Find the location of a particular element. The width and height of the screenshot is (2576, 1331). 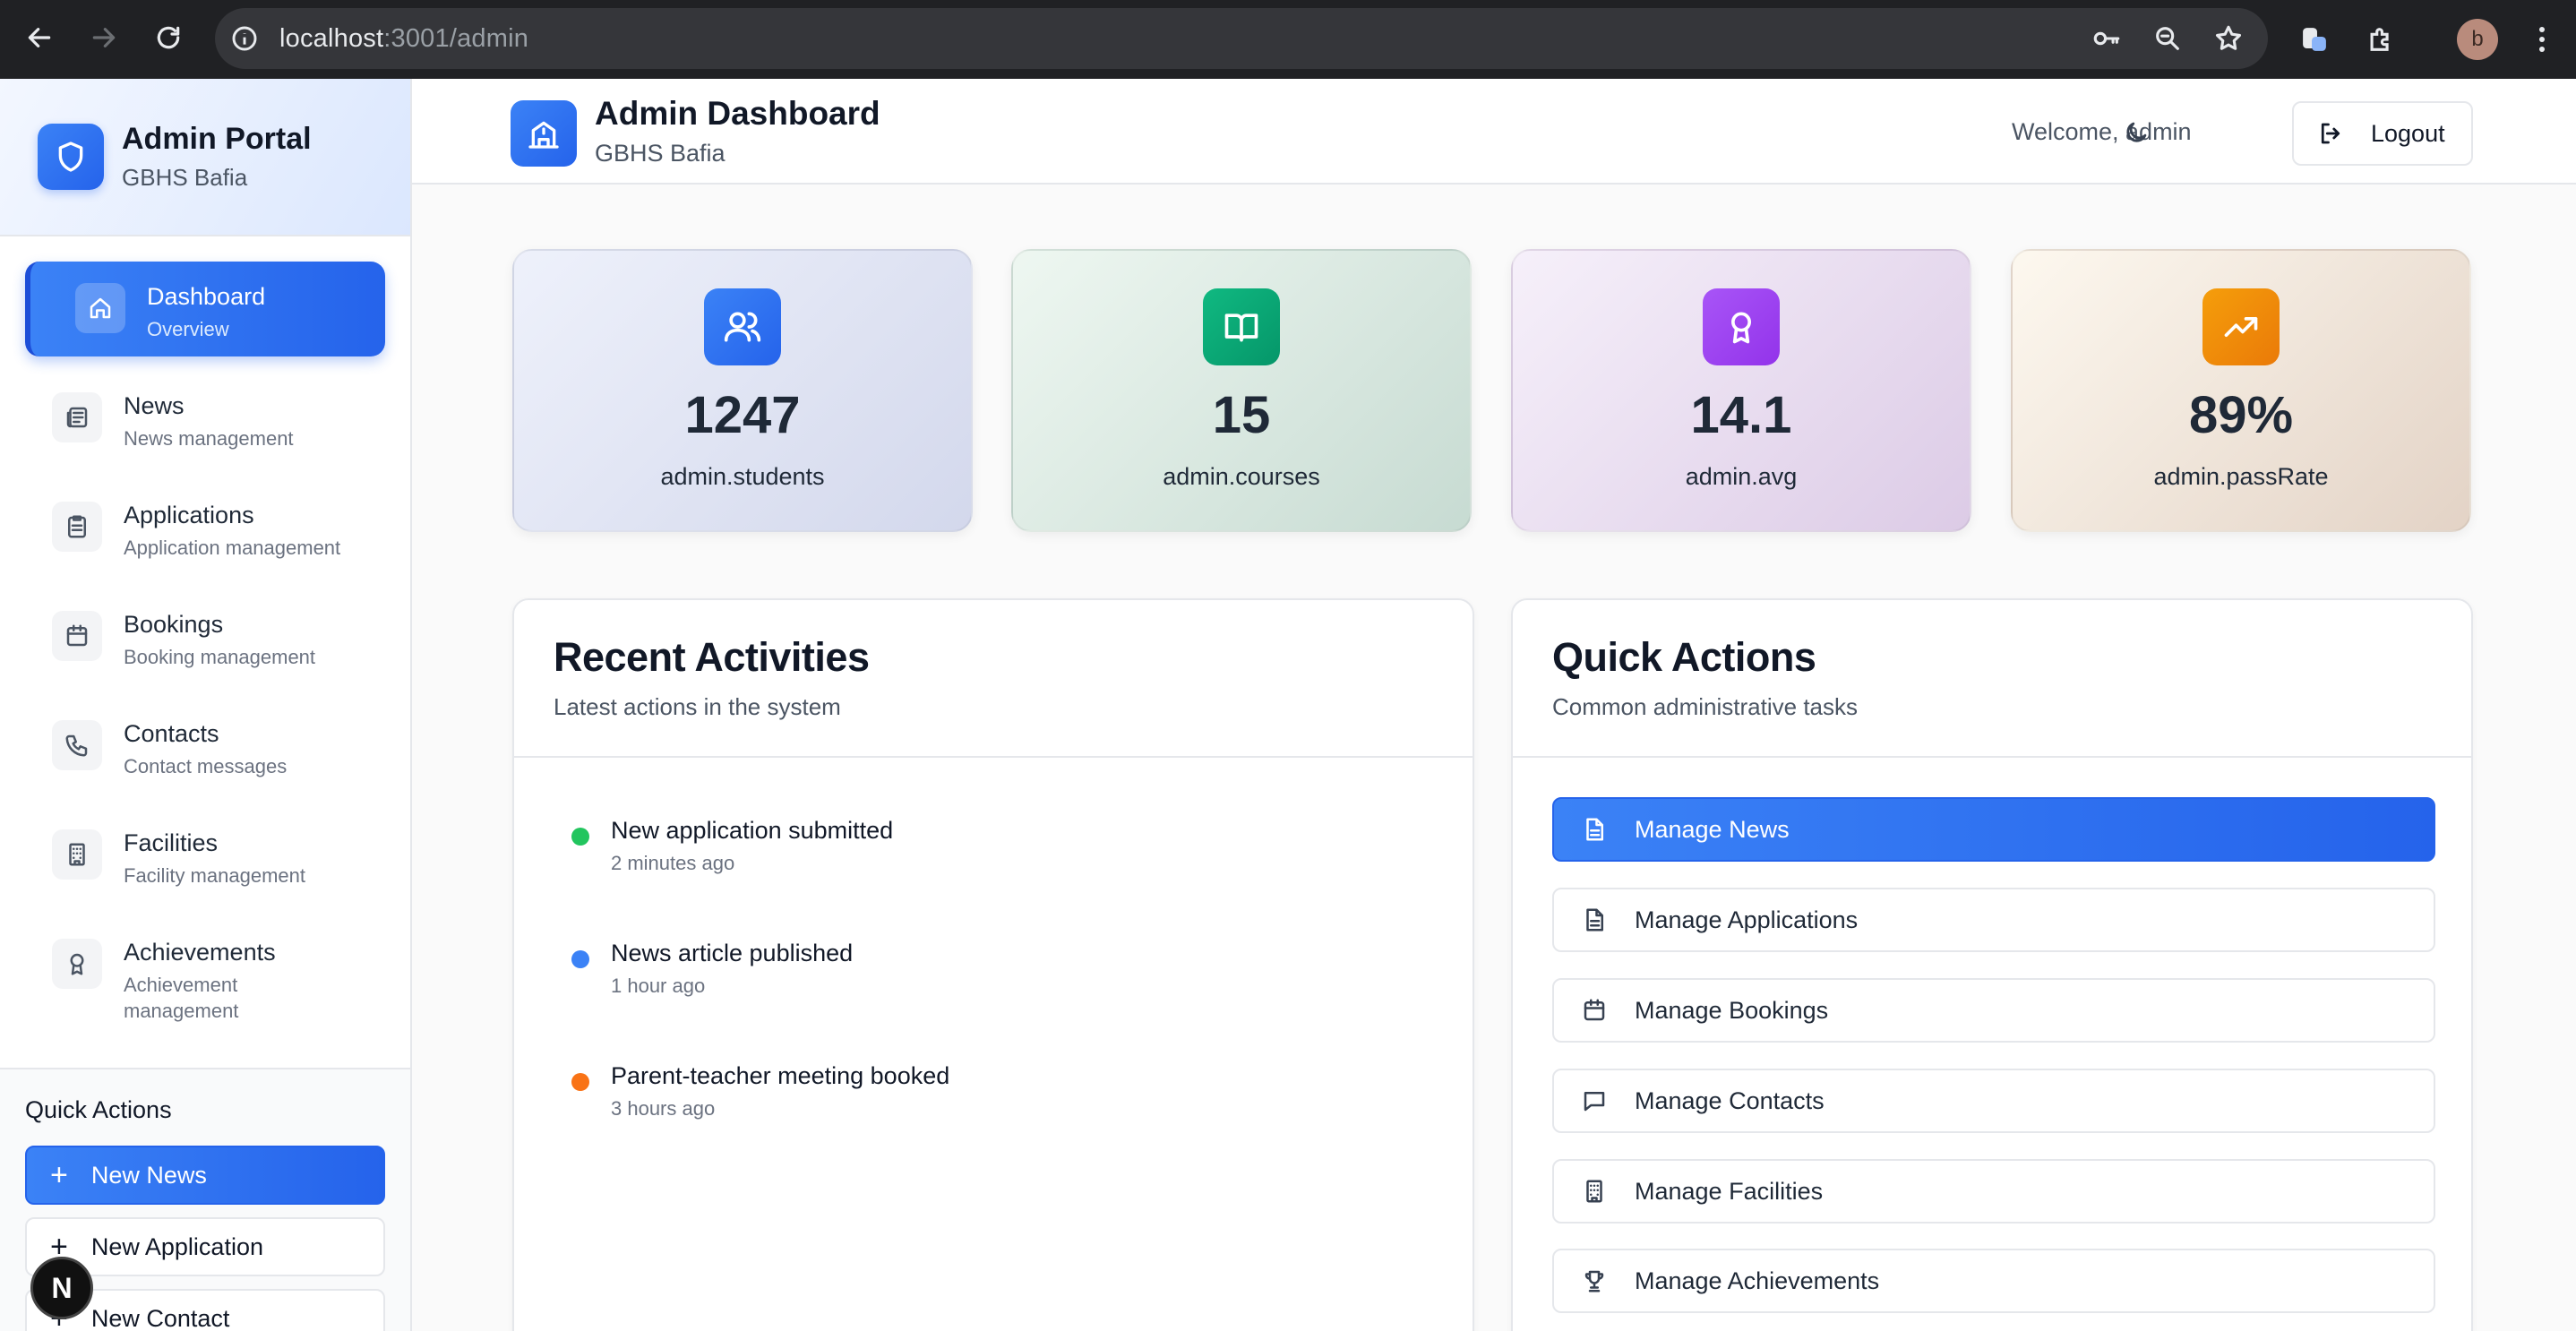

key-icon is located at coordinates (2107, 38).